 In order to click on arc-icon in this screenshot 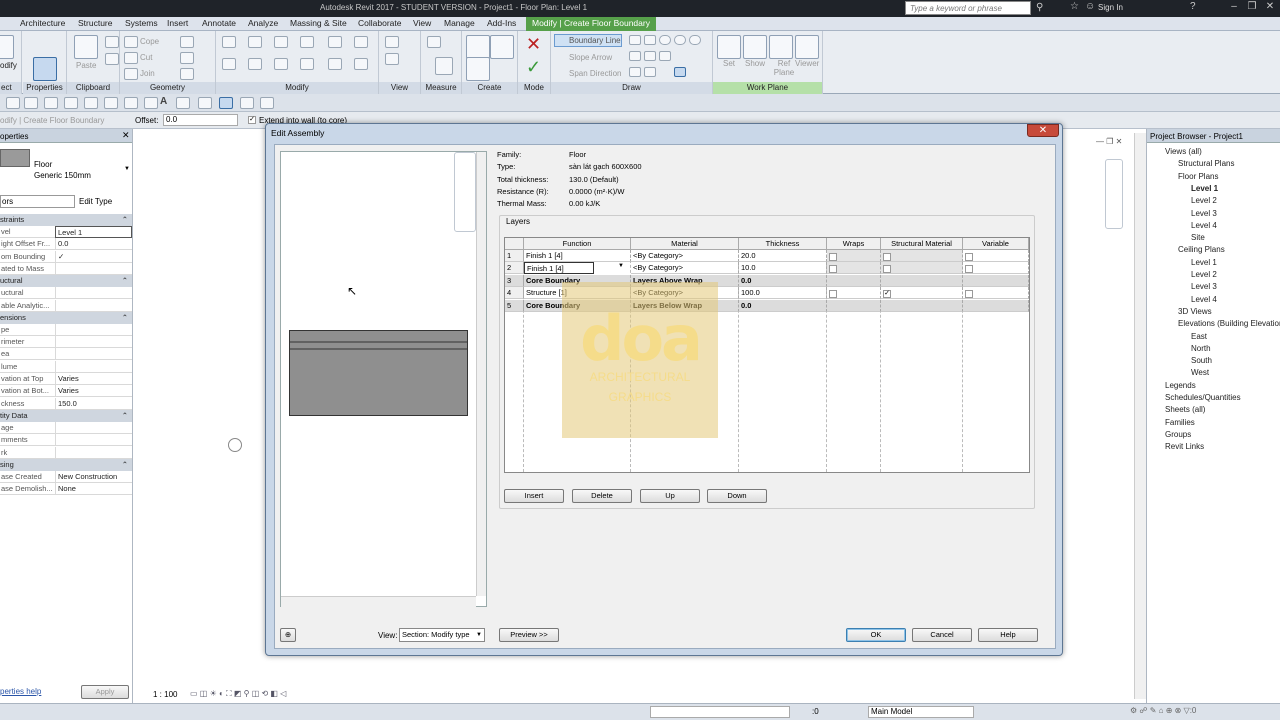, I will do `click(695, 40)`.